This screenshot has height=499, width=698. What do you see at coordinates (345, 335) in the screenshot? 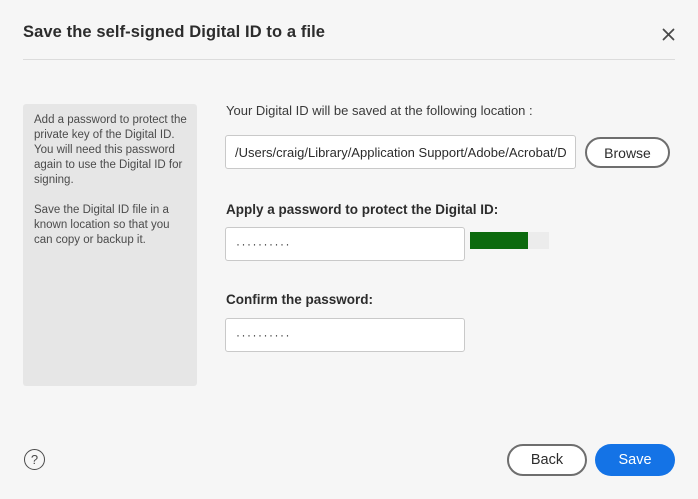
I see `confirm-password-input: ··········` at bounding box center [345, 335].